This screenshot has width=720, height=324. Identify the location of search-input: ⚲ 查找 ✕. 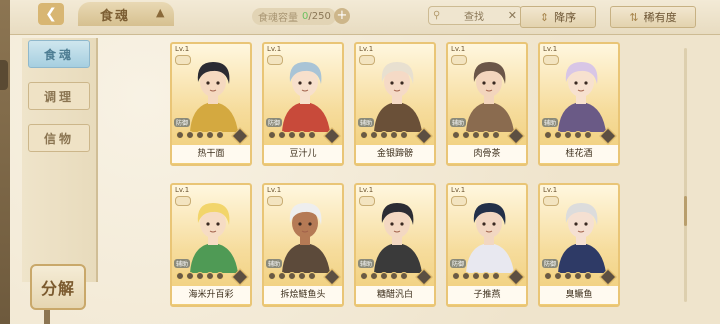
(475, 15).